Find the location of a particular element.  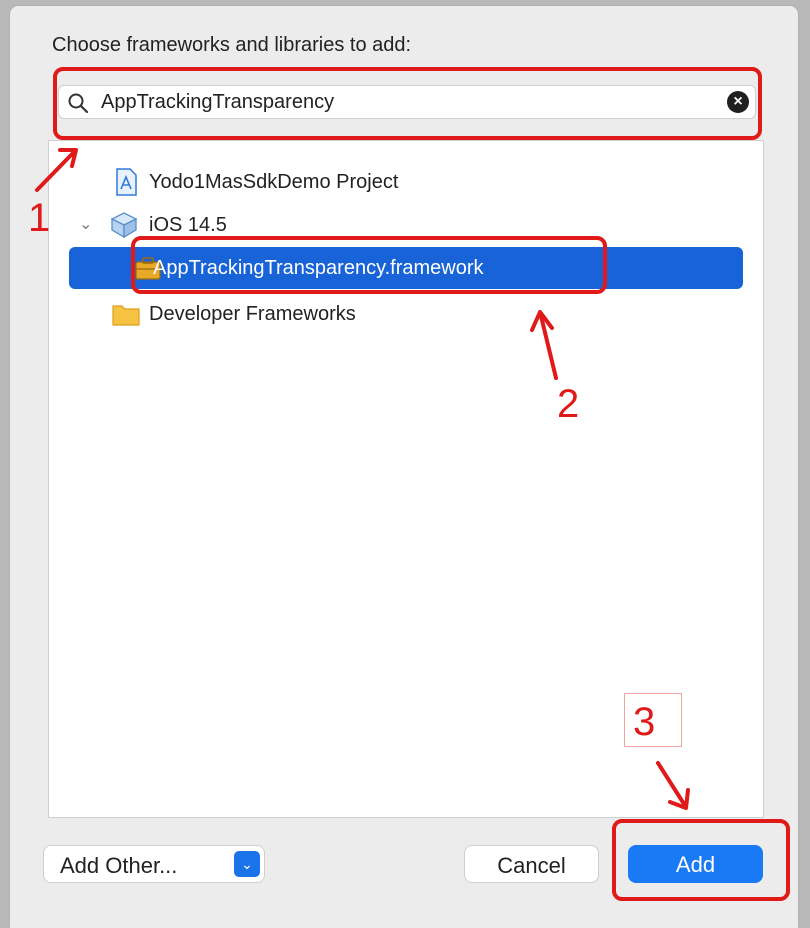

list-item-label: Developer Frameworks is located at coordinates (252, 314).